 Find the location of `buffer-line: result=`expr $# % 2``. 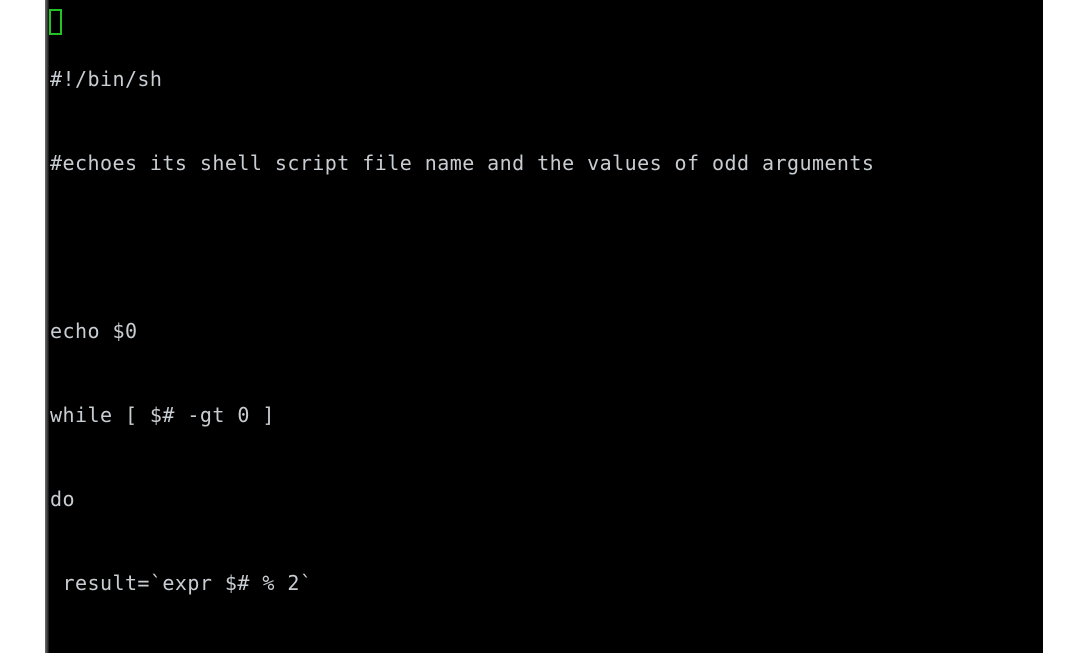

buffer-line: result=`expr $# % 2` is located at coordinates (181, 583).